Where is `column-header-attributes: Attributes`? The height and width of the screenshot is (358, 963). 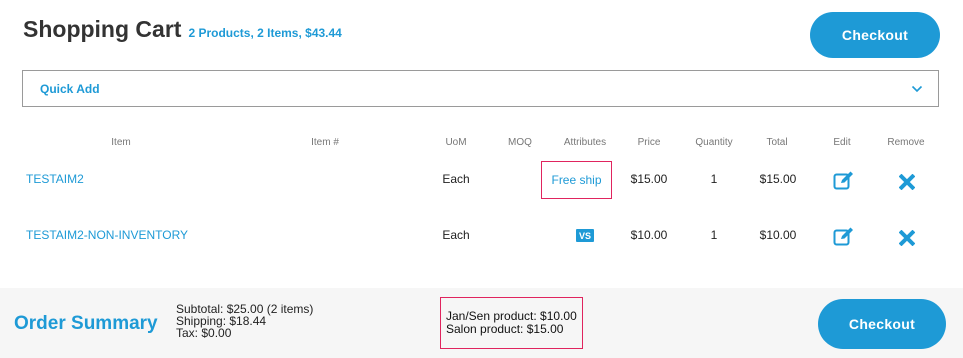 column-header-attributes: Attributes is located at coordinates (585, 142).